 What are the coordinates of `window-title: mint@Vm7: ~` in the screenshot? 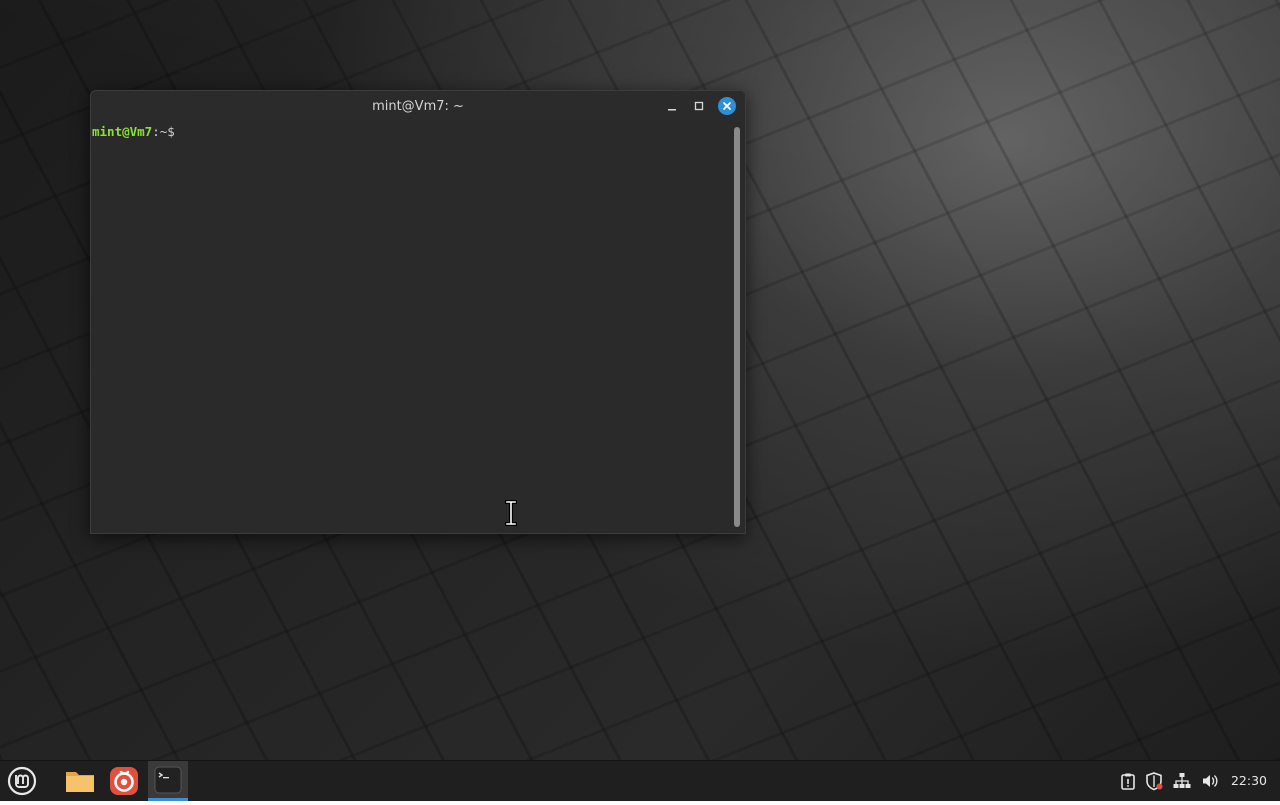 It's located at (418, 106).